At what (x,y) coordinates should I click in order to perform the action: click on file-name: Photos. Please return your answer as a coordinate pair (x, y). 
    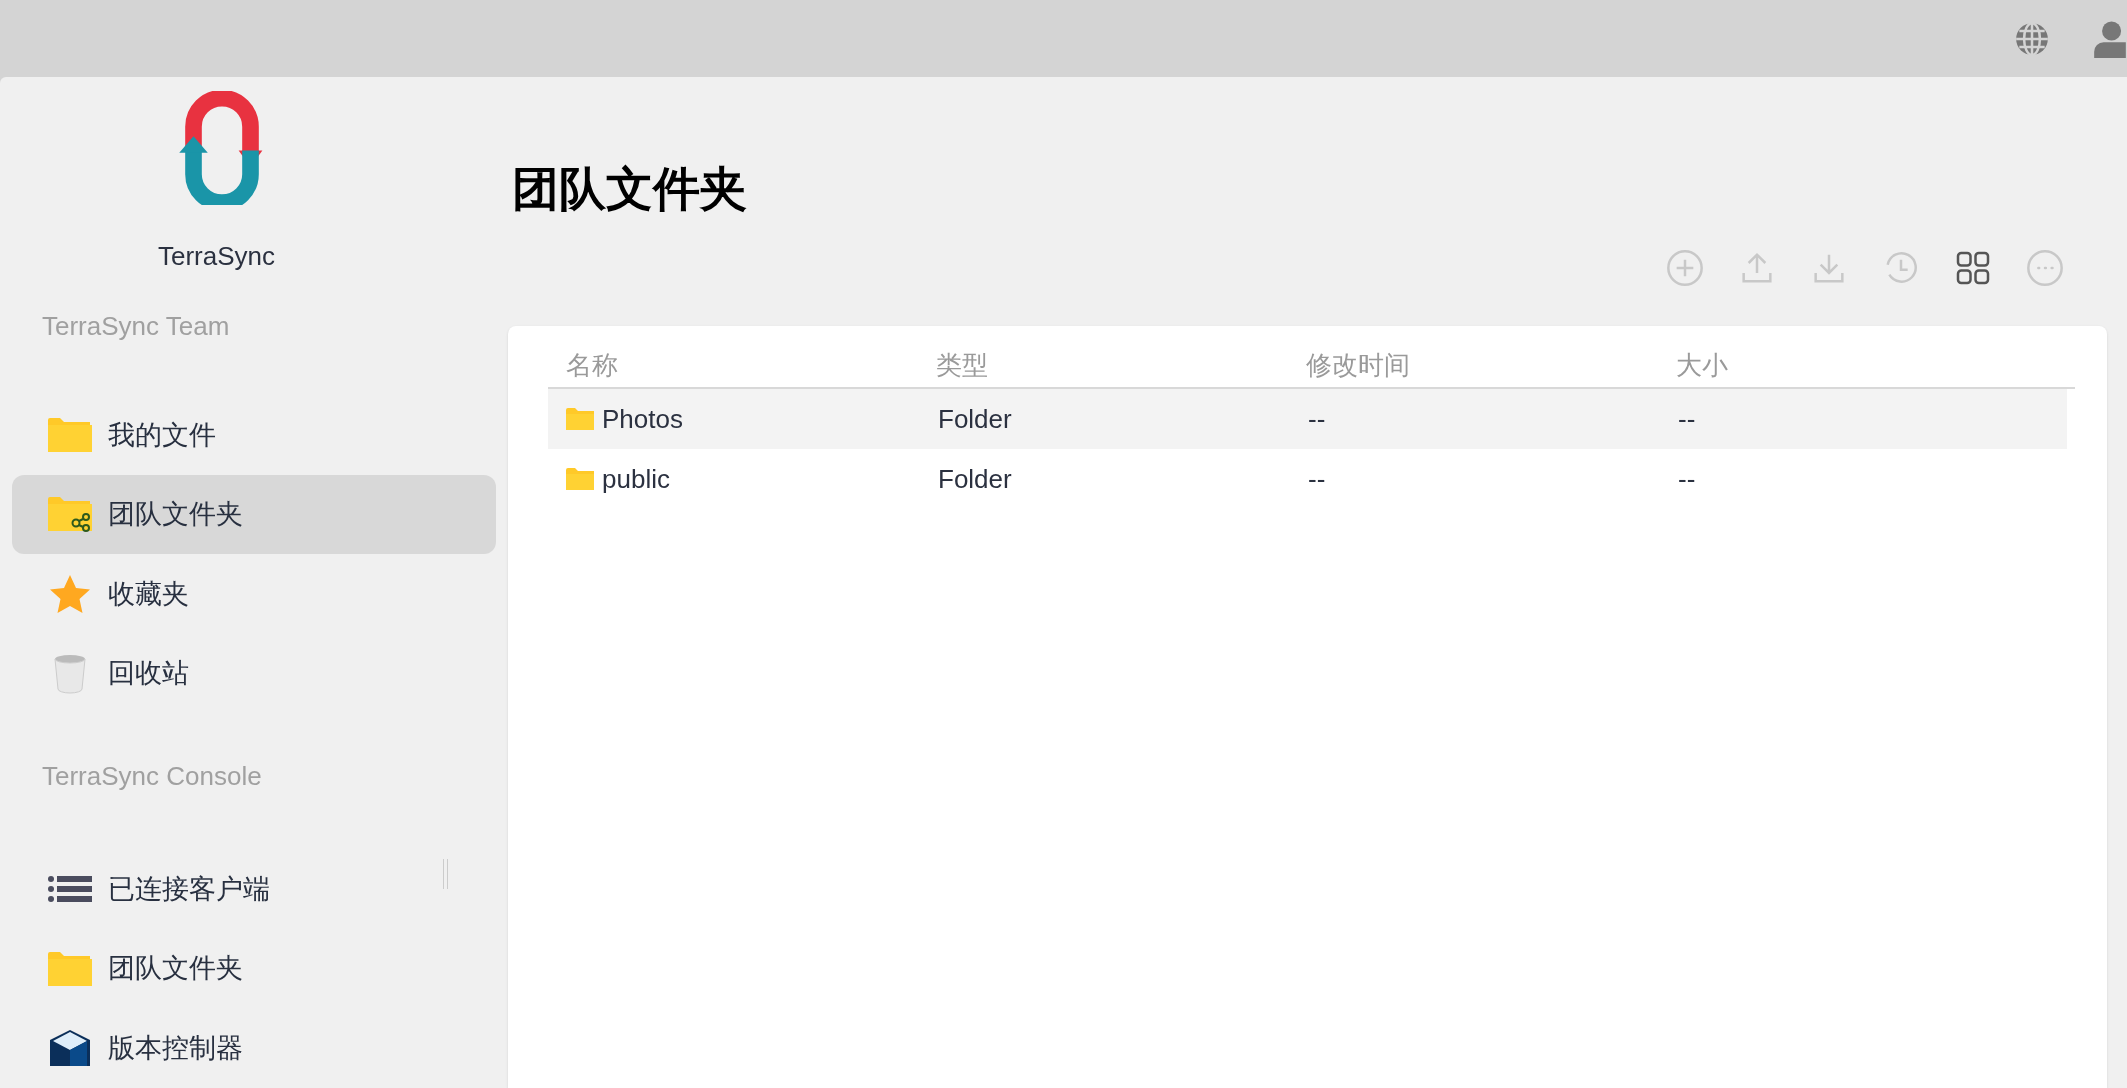
    Looking at the image, I should click on (642, 419).